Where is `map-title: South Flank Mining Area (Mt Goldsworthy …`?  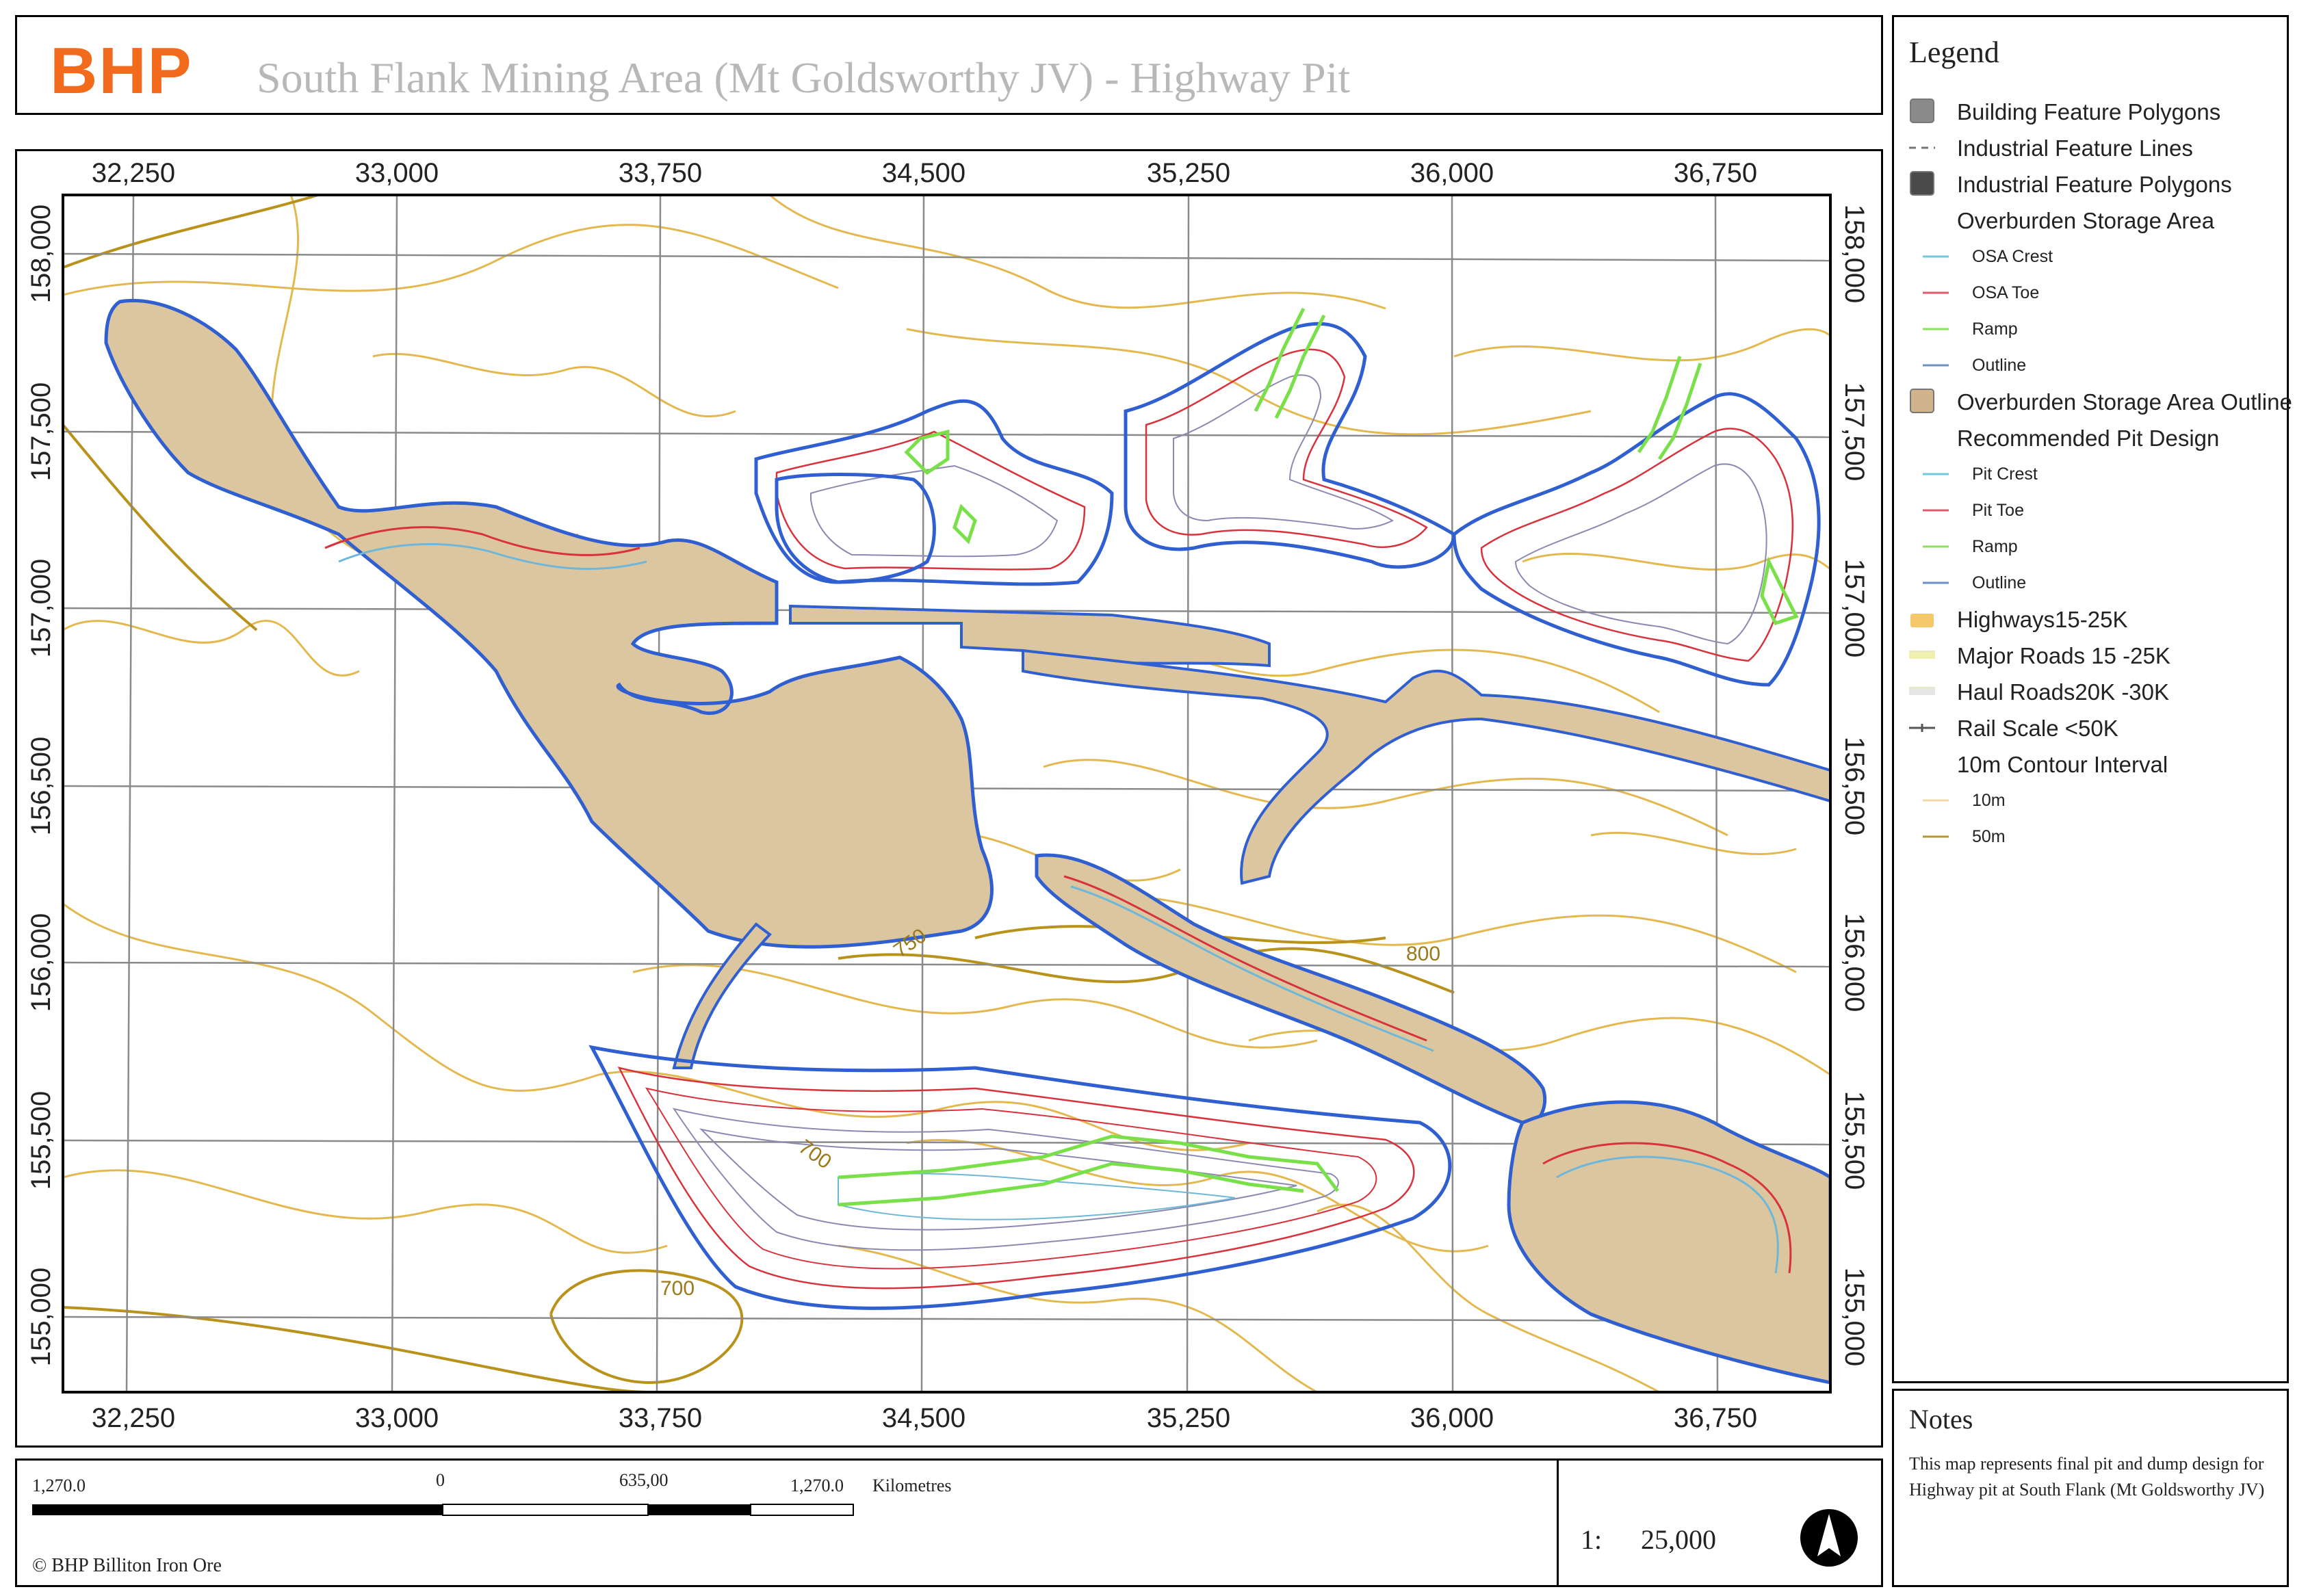
map-title: South Flank Mining Area (Mt Goldsworthy … is located at coordinates (804, 77).